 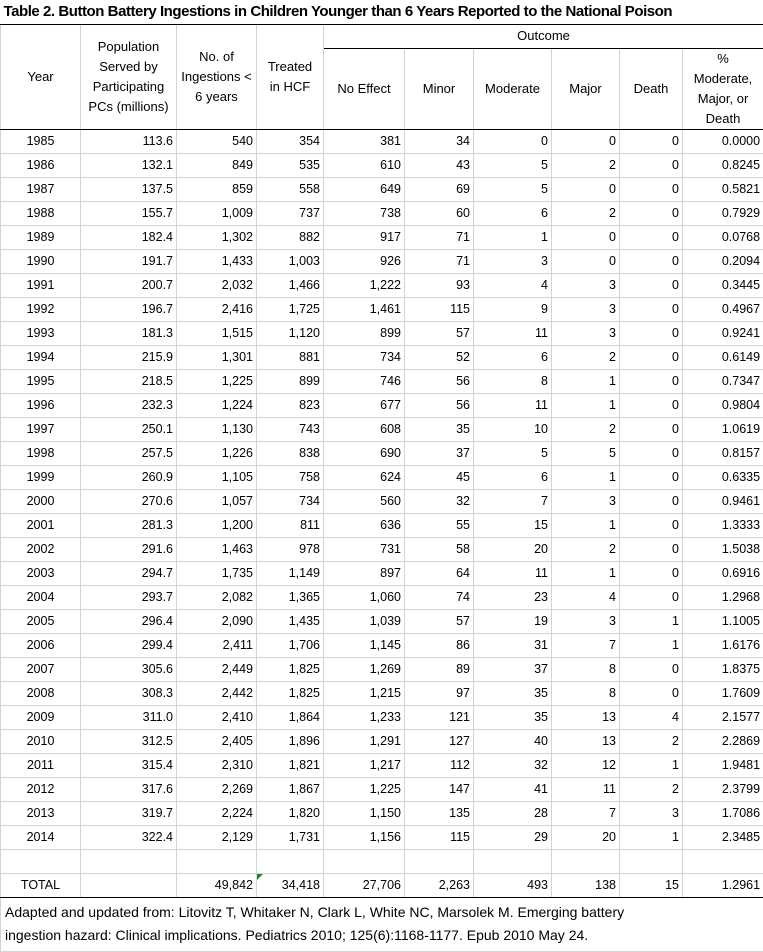 I want to click on header-label-line: Death, so click(x=723, y=118).